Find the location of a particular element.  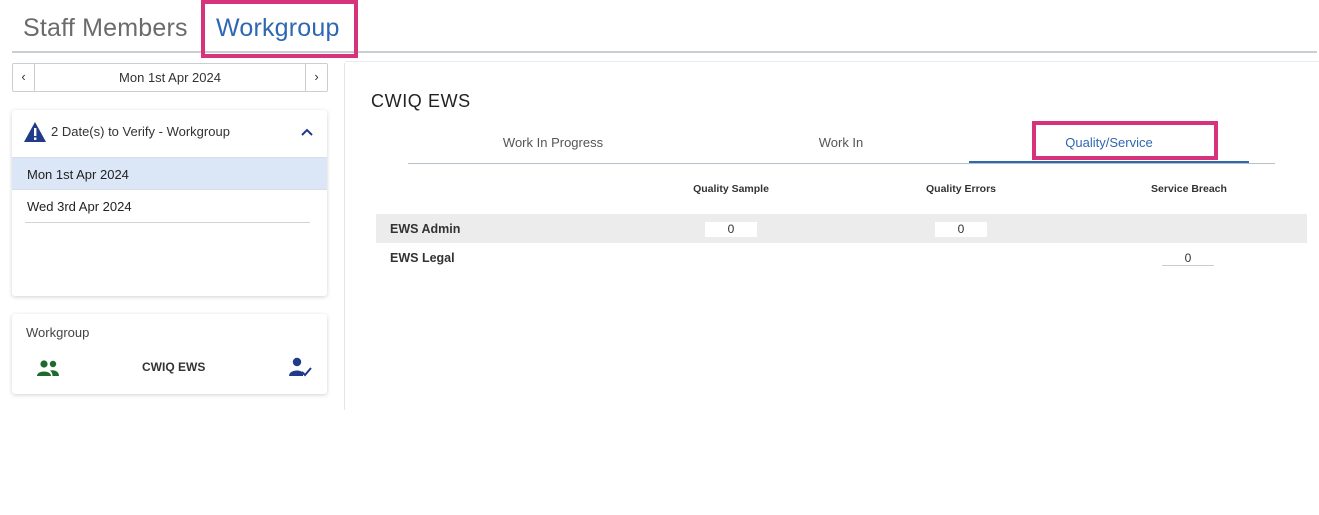

inner-tab-bar: Work In Progress Work In Quality/Service is located at coordinates (841, 144).